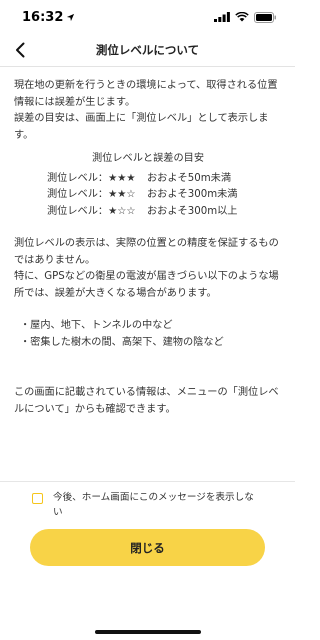 This screenshot has width=320, height=640. What do you see at coordinates (141, 127) in the screenshot?
I see `intro-text-2: 誤差の目安は、画面上に「測位レベル」として表示します。` at bounding box center [141, 127].